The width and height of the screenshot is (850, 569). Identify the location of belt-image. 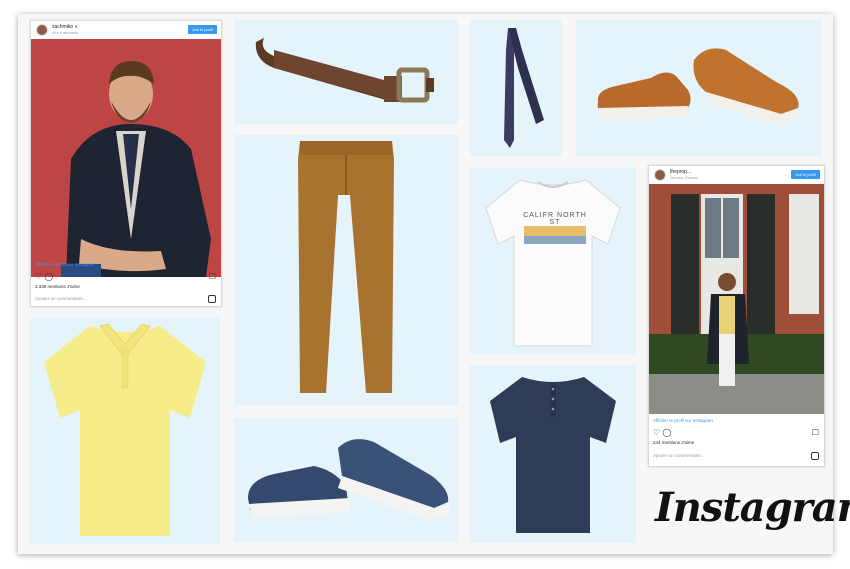
(344, 70).